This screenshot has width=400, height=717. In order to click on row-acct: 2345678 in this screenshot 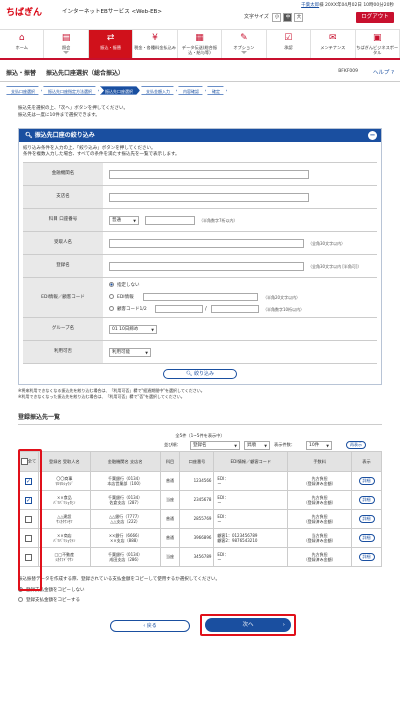, I will do `click(197, 500)`.